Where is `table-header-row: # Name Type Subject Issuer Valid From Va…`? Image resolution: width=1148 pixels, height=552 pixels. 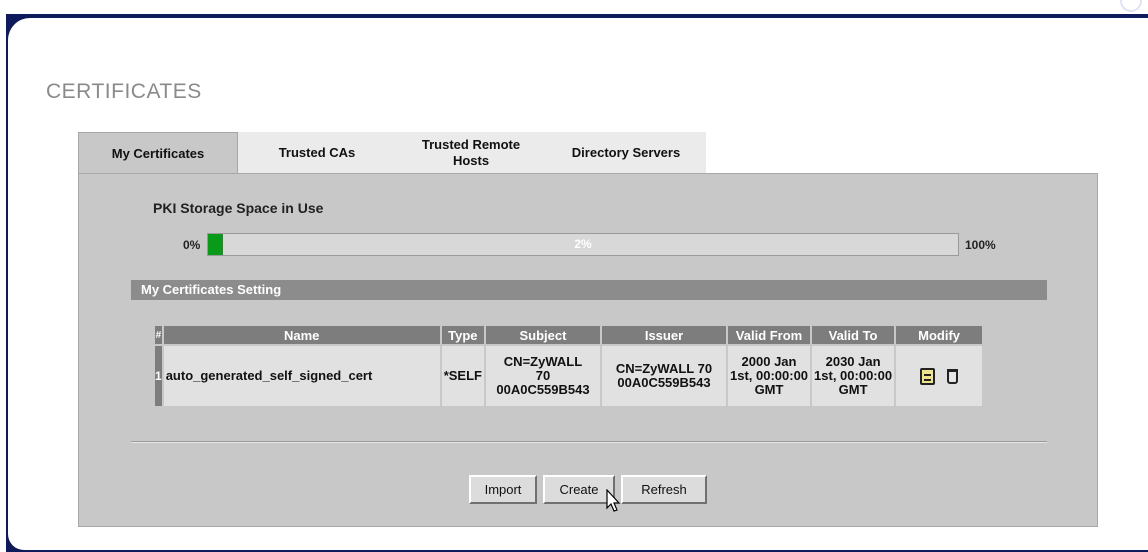 table-header-row: # Name Type Subject Issuer Valid From Va… is located at coordinates (569, 335).